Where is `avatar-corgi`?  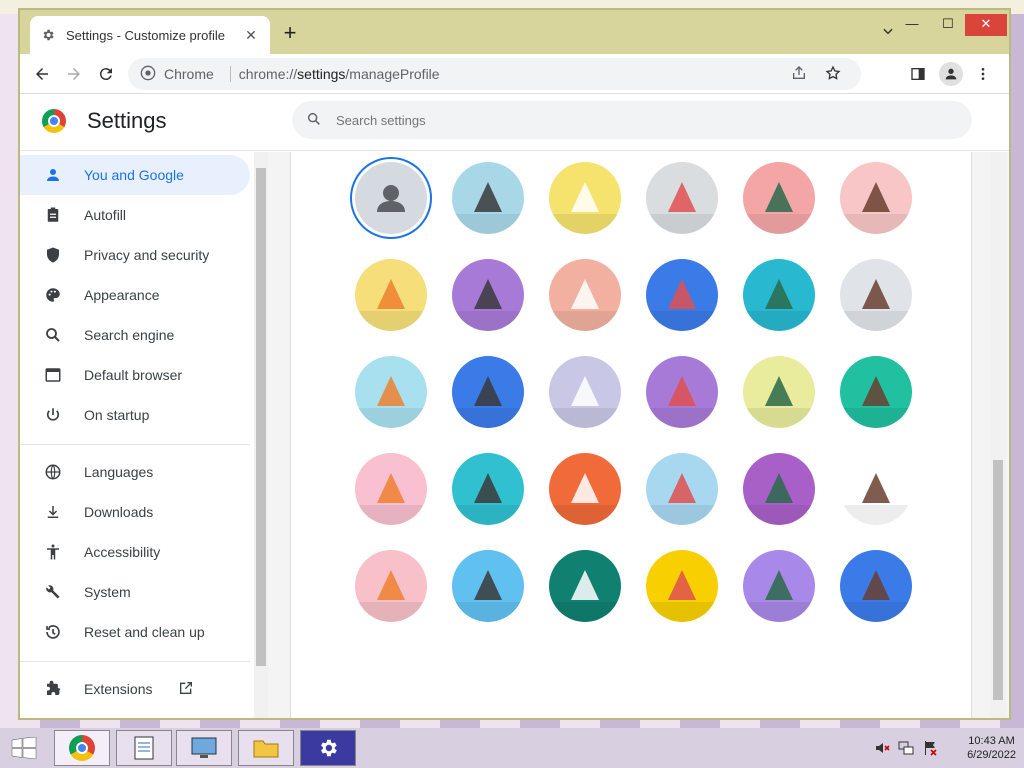
avatar-corgi is located at coordinates (585, 198).